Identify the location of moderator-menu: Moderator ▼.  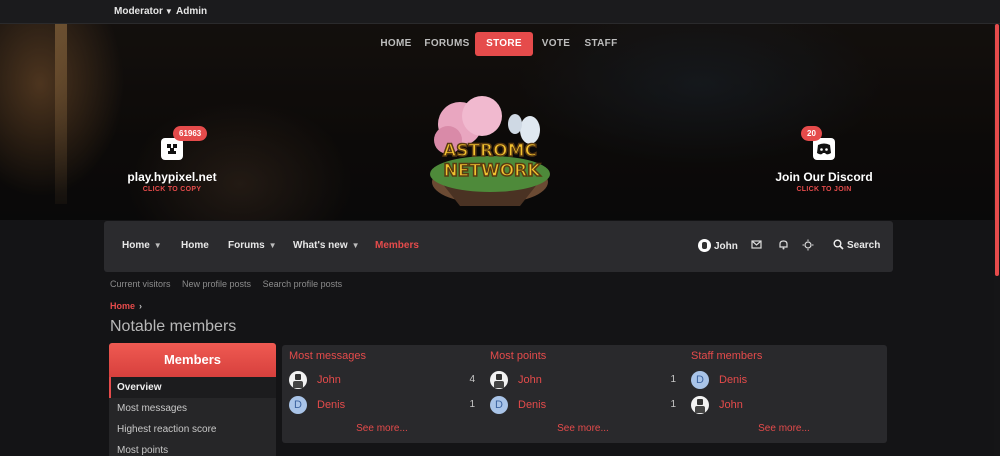
(143, 11).